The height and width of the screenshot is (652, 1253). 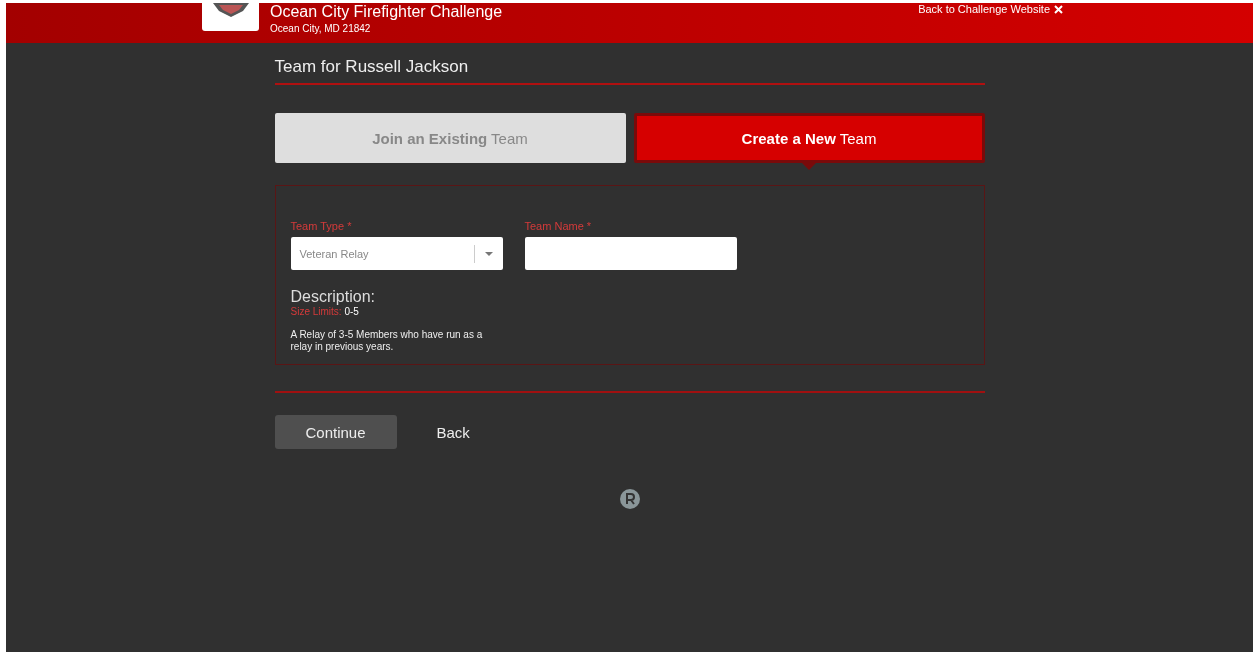 What do you see at coordinates (990, 9) in the screenshot?
I see `back-to-website-link: Back to Challenge Website` at bounding box center [990, 9].